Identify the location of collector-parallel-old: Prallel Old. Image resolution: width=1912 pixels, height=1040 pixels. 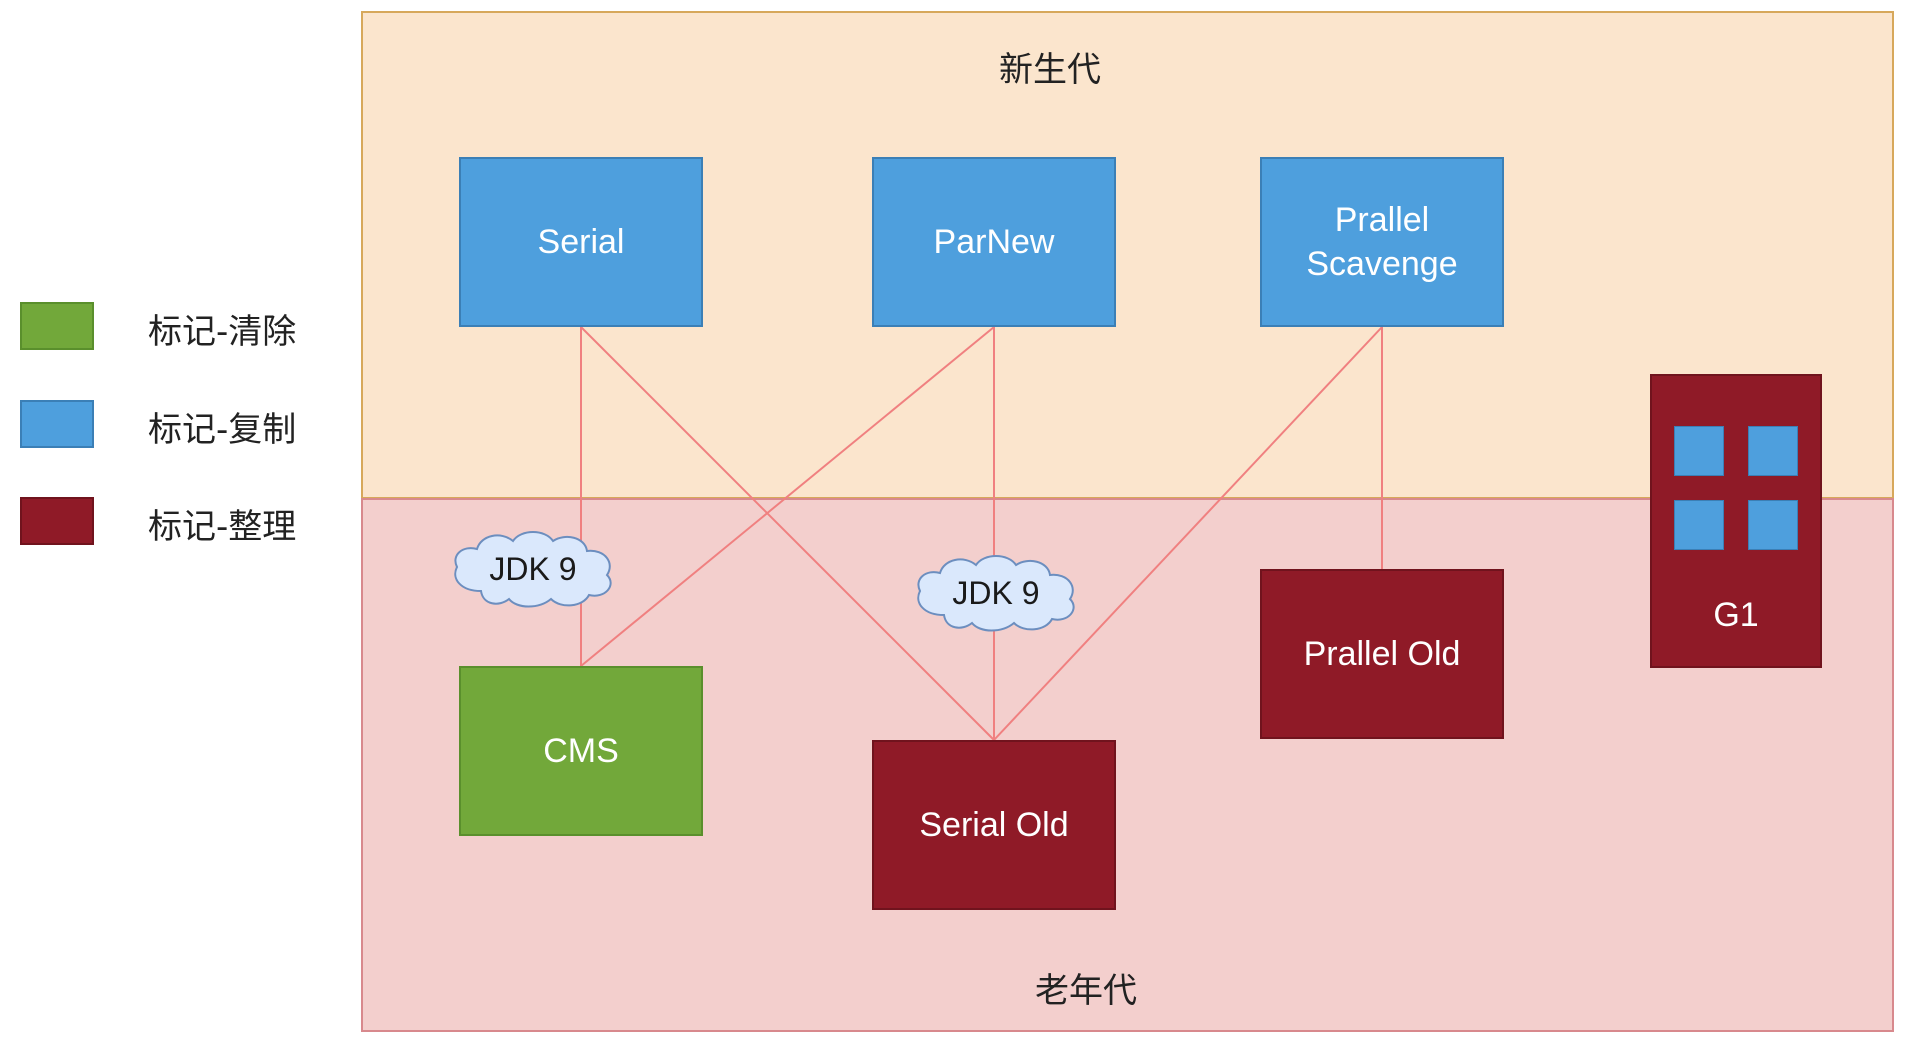
(1382, 654).